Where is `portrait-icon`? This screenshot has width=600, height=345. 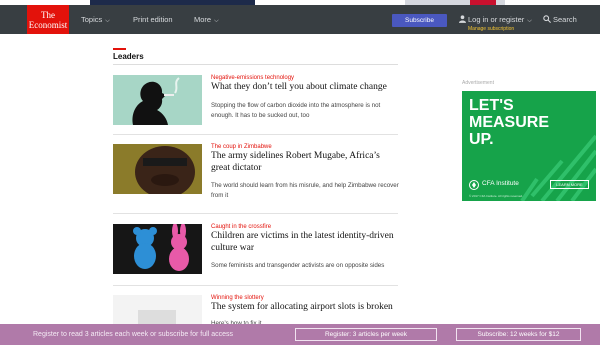
portrait-icon is located at coordinates (157, 169).